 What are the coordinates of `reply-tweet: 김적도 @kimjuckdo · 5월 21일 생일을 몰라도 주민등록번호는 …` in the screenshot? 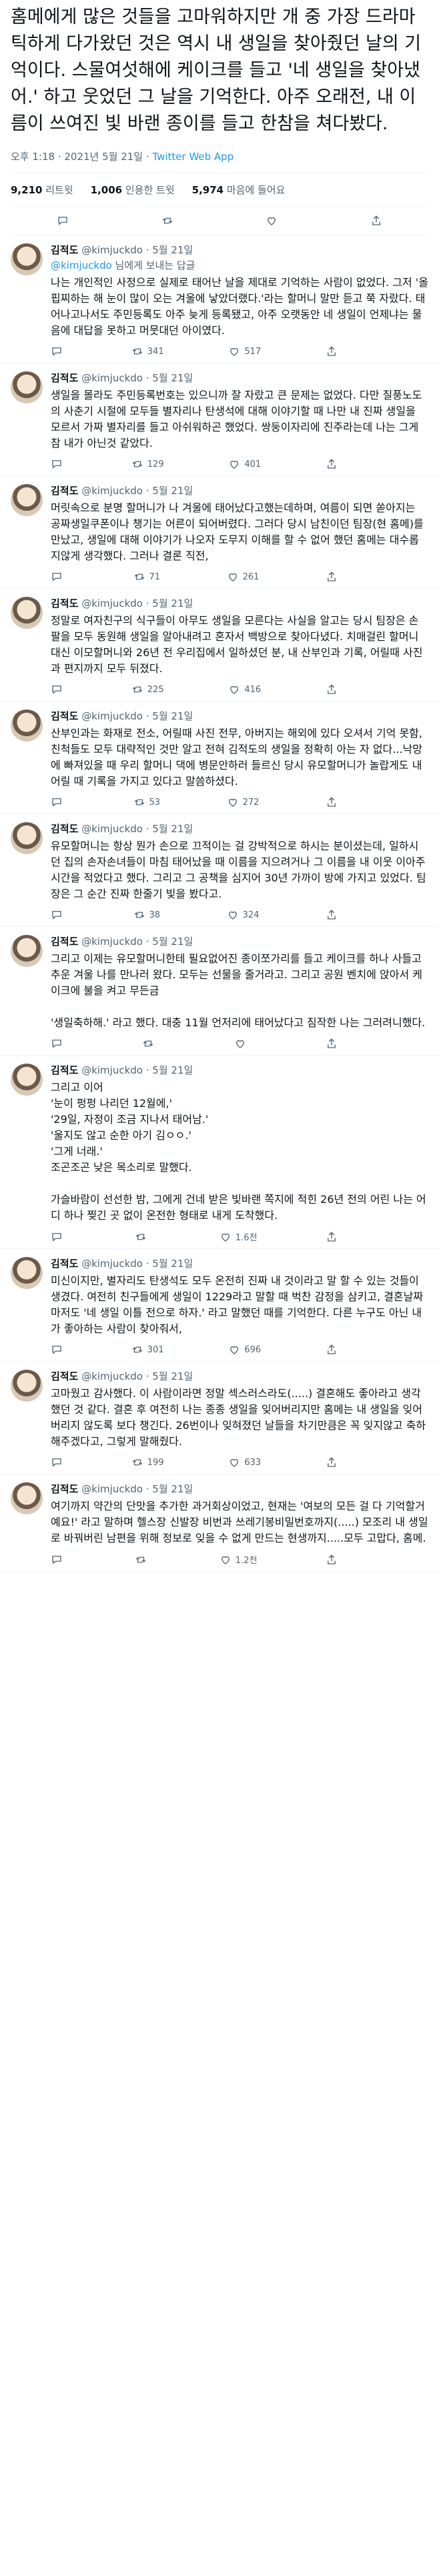 It's located at (220, 419).